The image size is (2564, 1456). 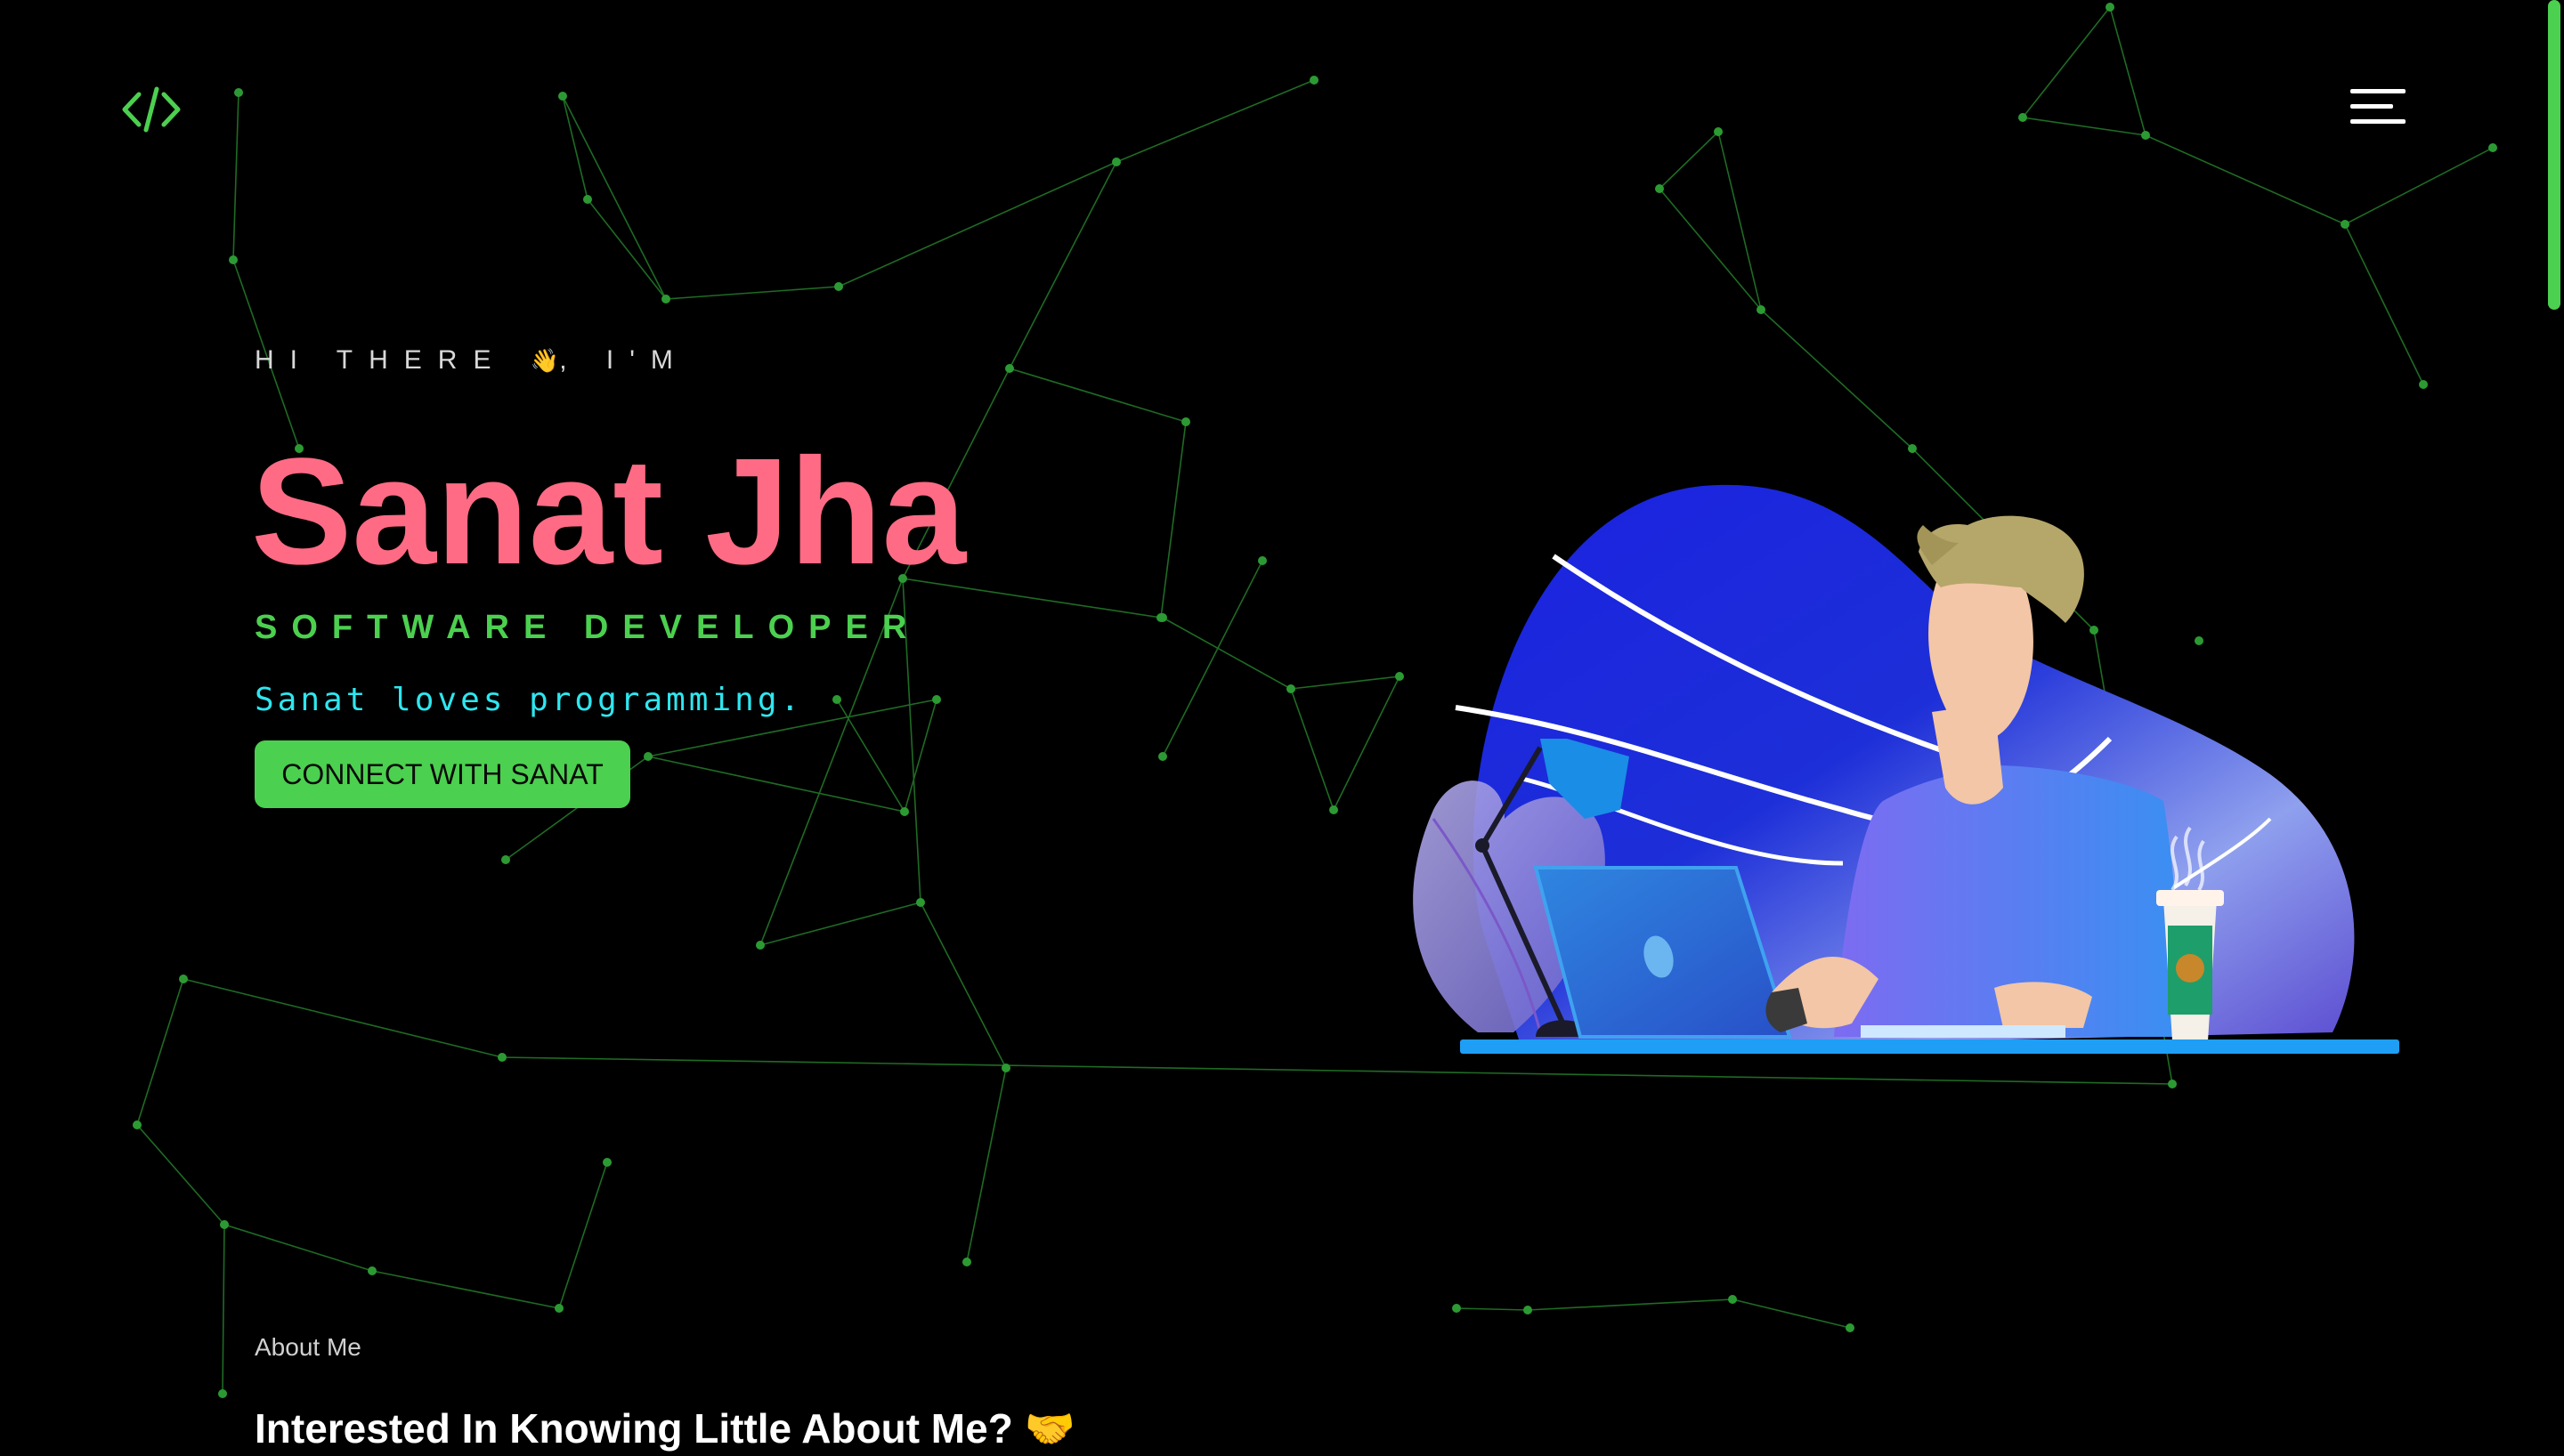 I want to click on hero-name: Sanat Jha, so click(x=609, y=511).